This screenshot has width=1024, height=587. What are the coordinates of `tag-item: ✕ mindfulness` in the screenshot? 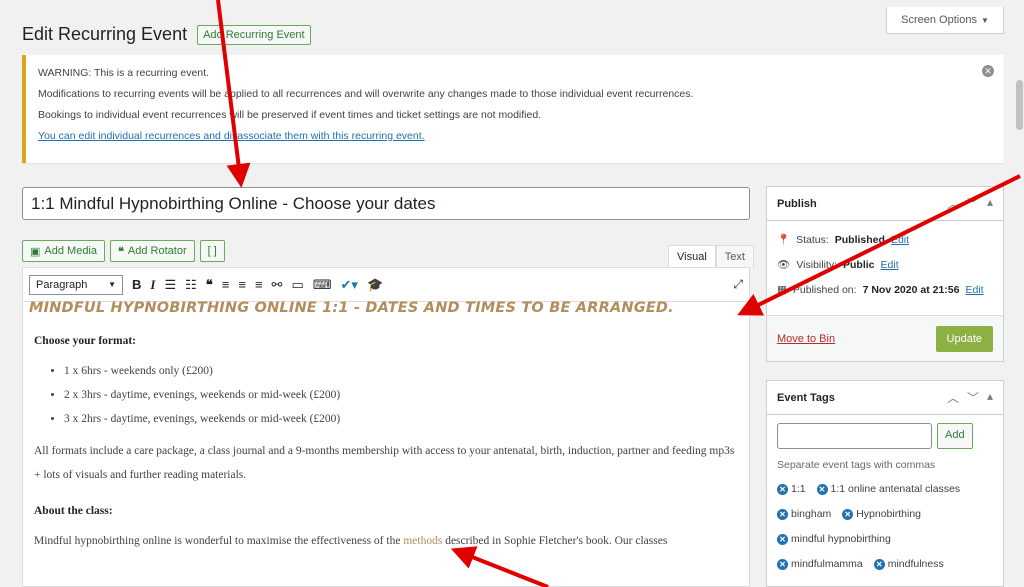 It's located at (908, 564).